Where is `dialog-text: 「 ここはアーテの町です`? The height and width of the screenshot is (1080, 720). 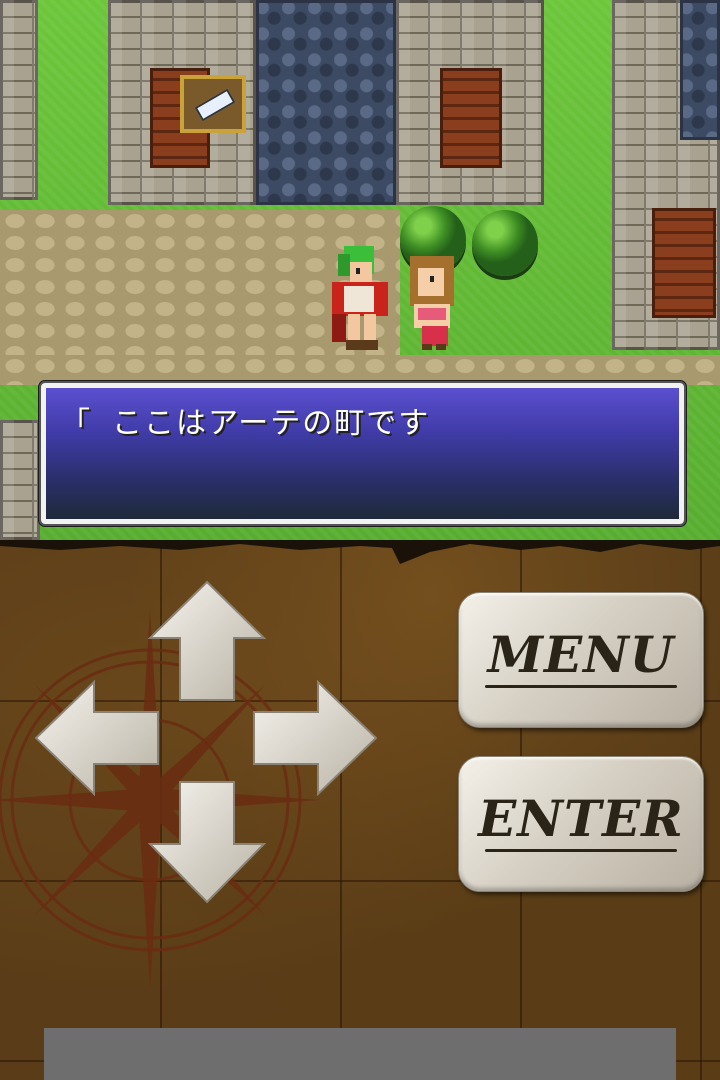
dialog-text: 「 ここはアーテの町です is located at coordinates (245, 423).